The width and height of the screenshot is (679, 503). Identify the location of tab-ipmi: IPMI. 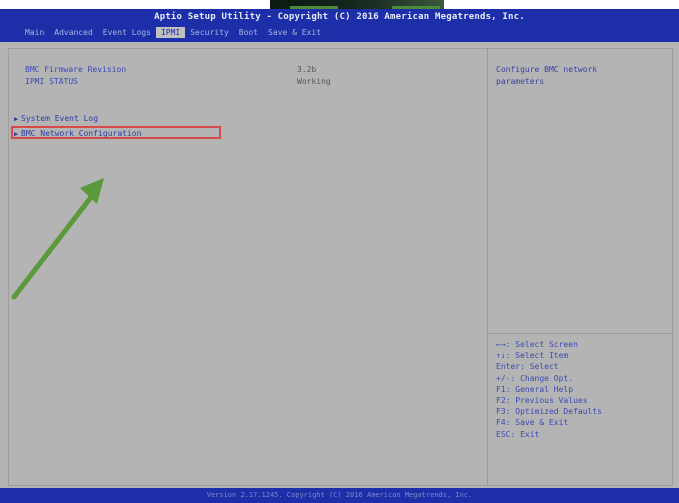
(170, 32).